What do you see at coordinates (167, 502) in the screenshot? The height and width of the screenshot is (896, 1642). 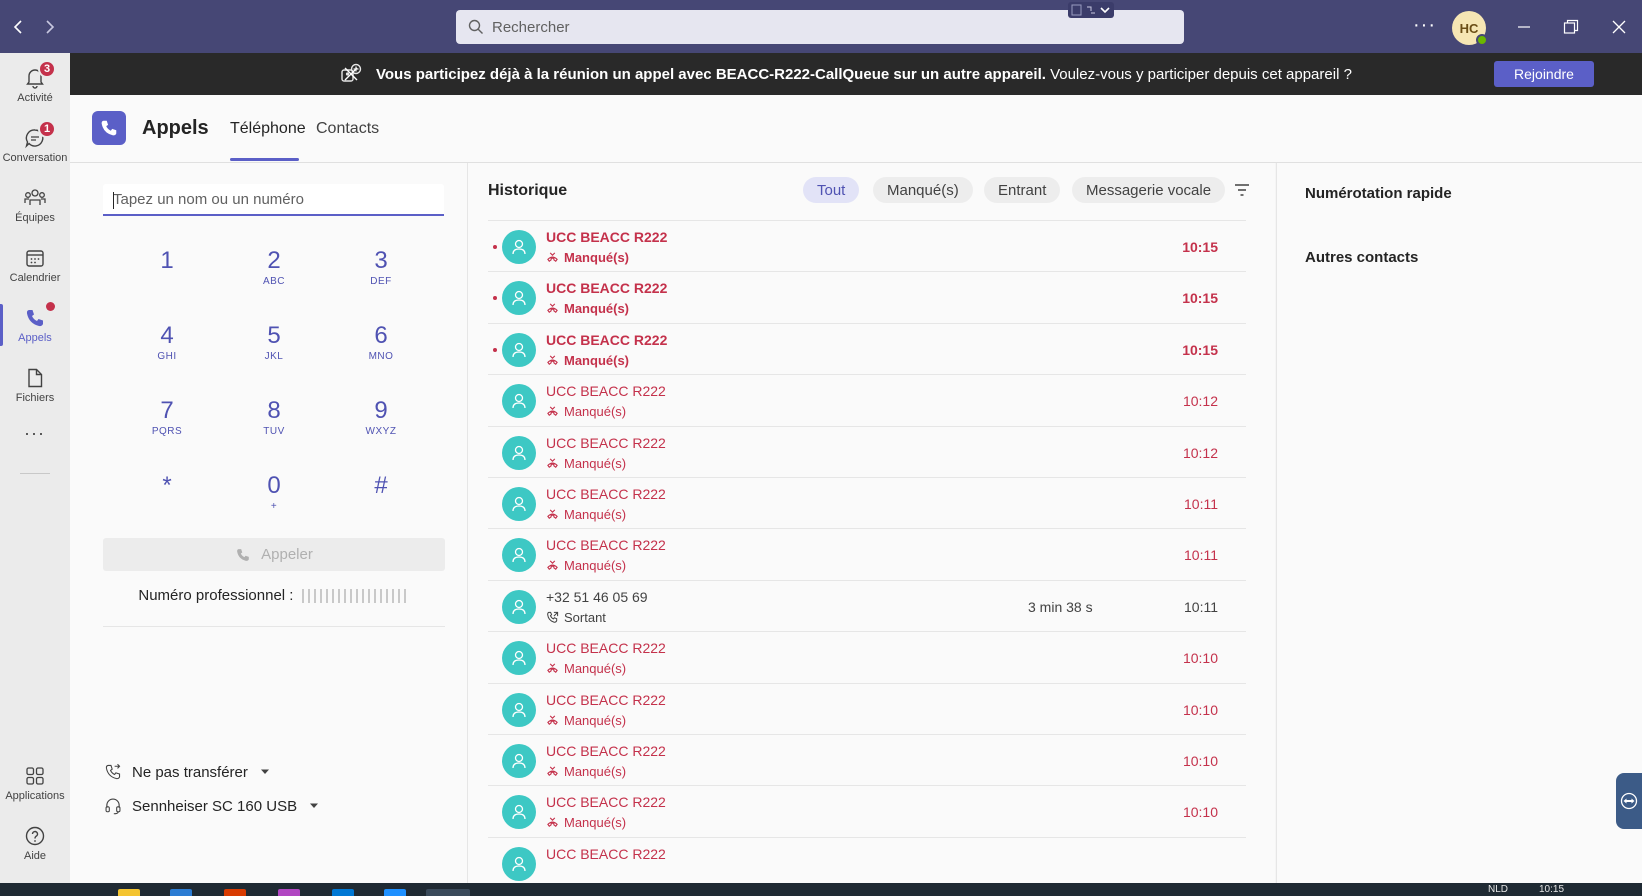 I see `dialpad-key-star: *` at bounding box center [167, 502].